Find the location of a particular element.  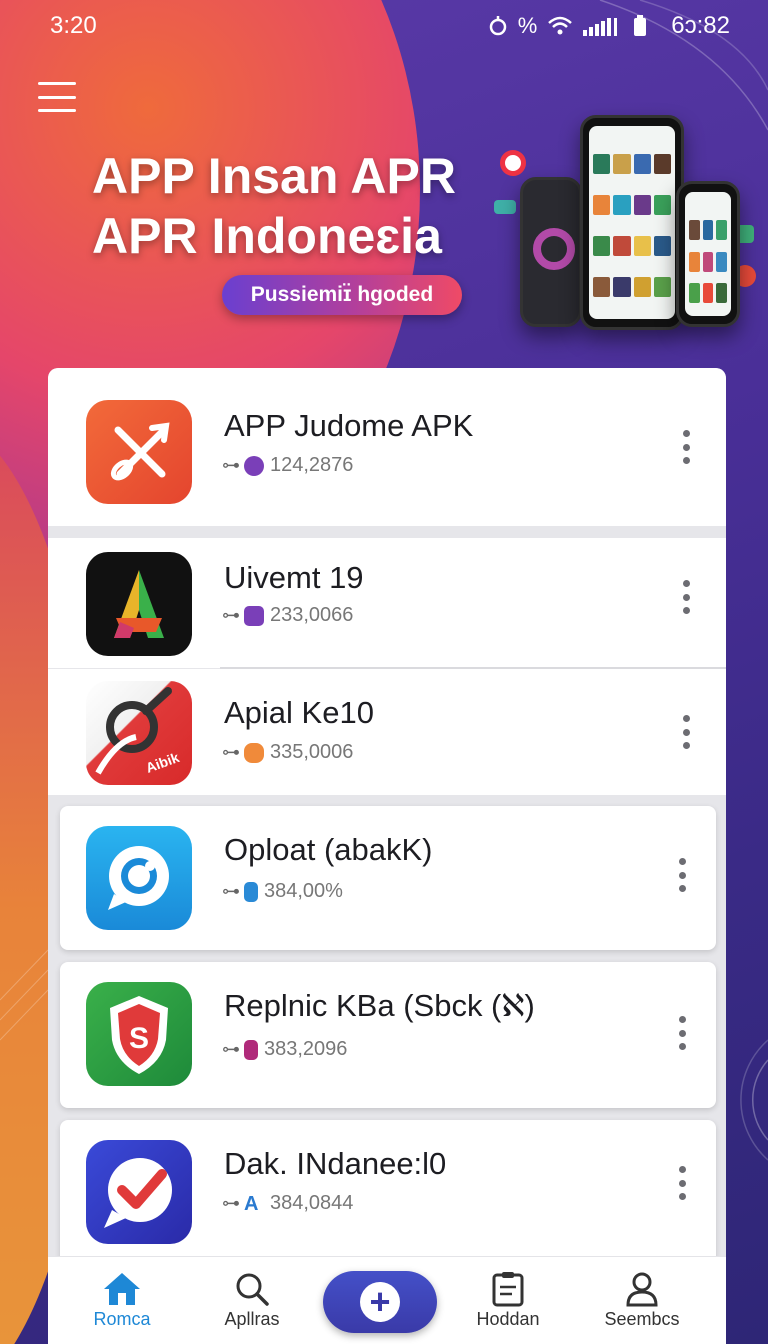

app-meta: ⊶ 384,00% is located at coordinates (282, 891).